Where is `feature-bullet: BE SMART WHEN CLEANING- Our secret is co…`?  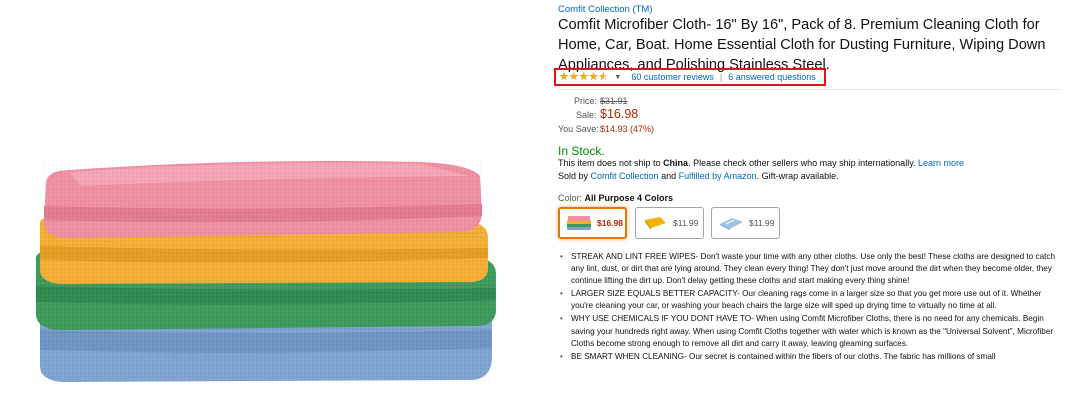 feature-bullet: BE SMART WHEN CLEANING- Our secret is co… is located at coordinates (808, 357).